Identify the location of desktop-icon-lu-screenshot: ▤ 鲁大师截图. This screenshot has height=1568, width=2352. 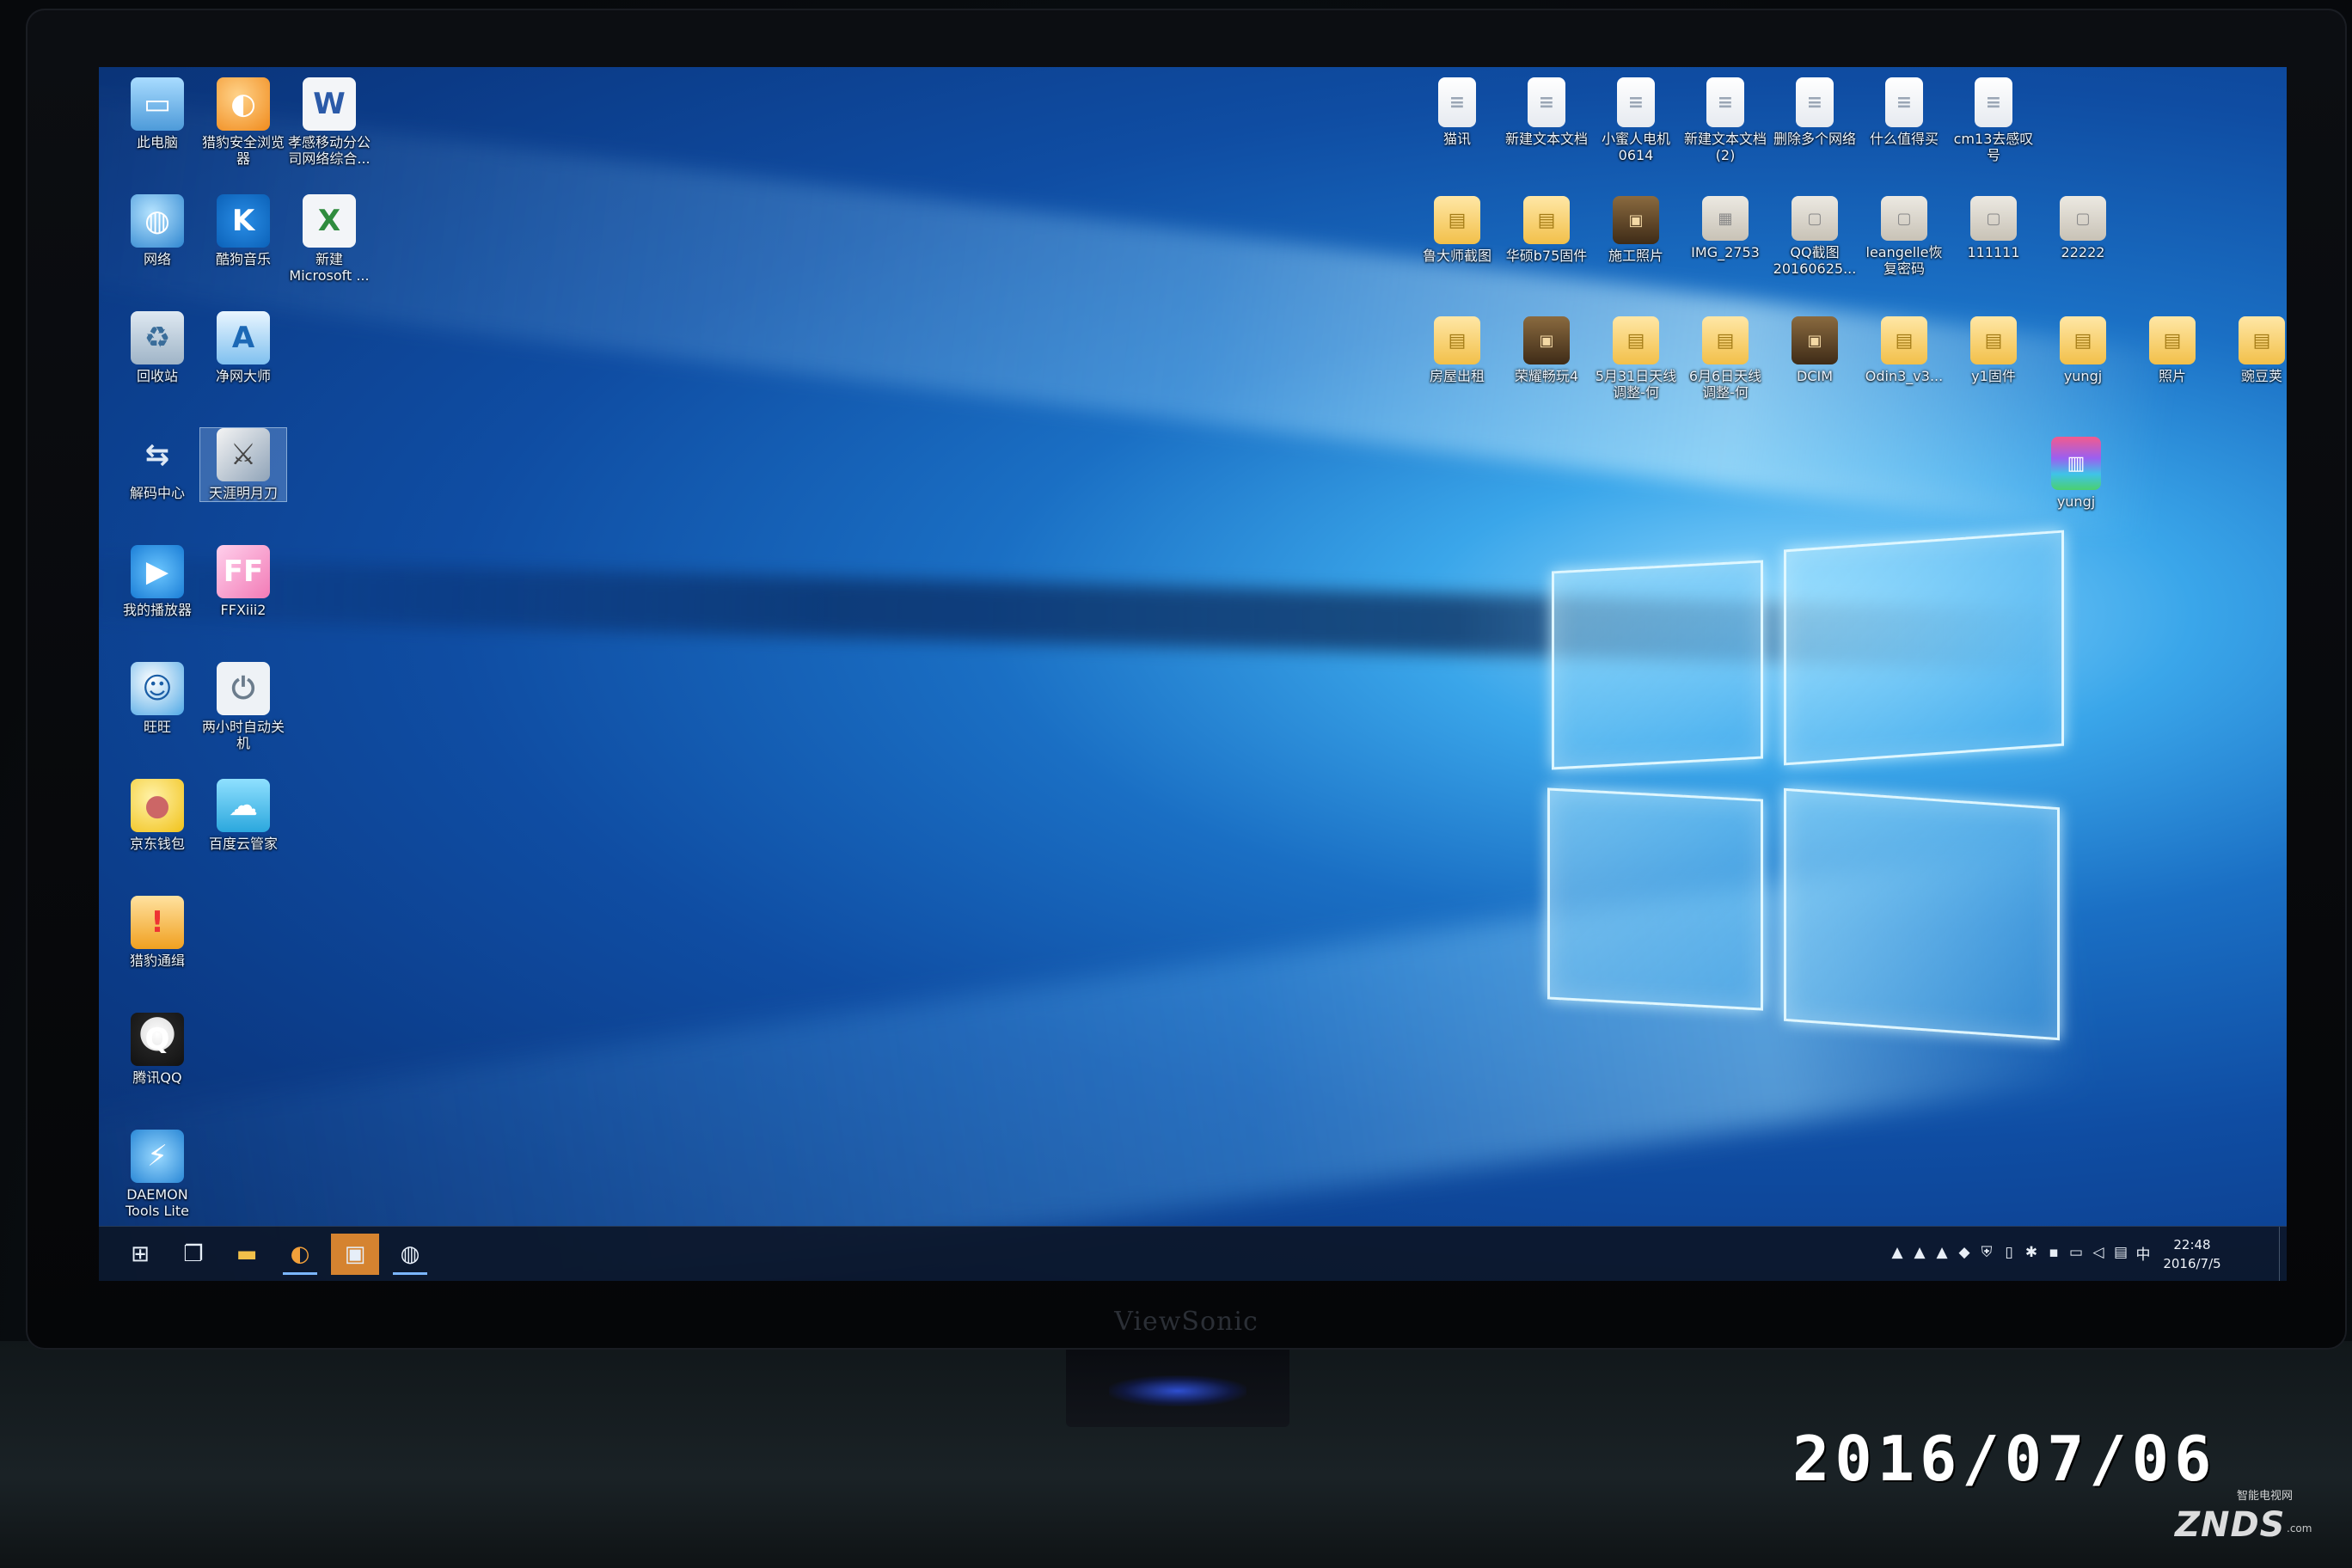
(1457, 230).